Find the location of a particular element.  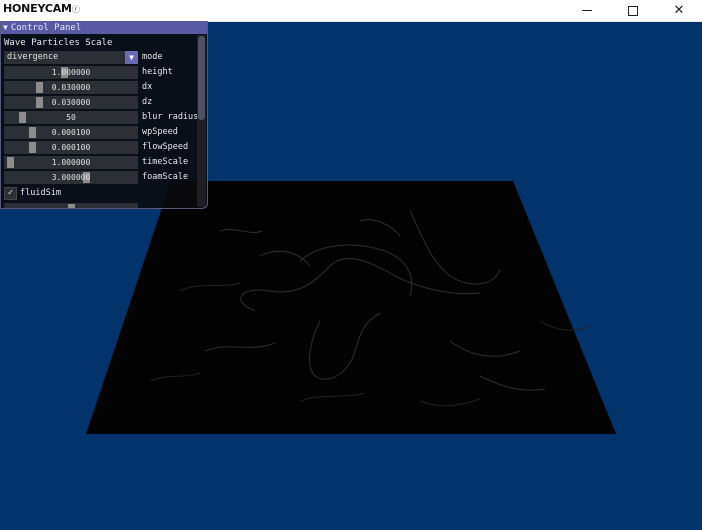

height-value: 1.000000 is located at coordinates (71, 72).